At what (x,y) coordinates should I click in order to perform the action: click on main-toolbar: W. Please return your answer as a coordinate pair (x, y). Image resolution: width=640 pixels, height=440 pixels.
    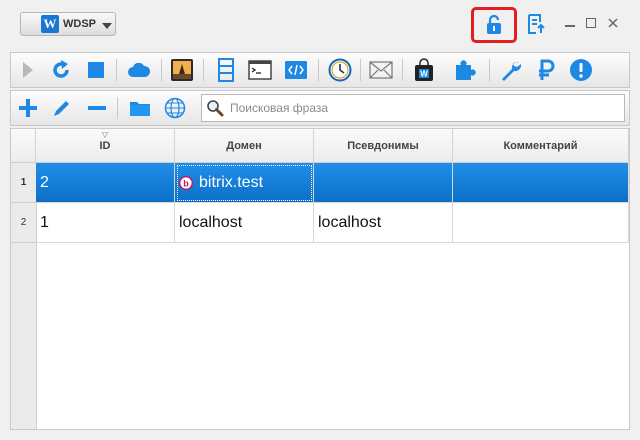
    Looking at the image, I should click on (320, 70).